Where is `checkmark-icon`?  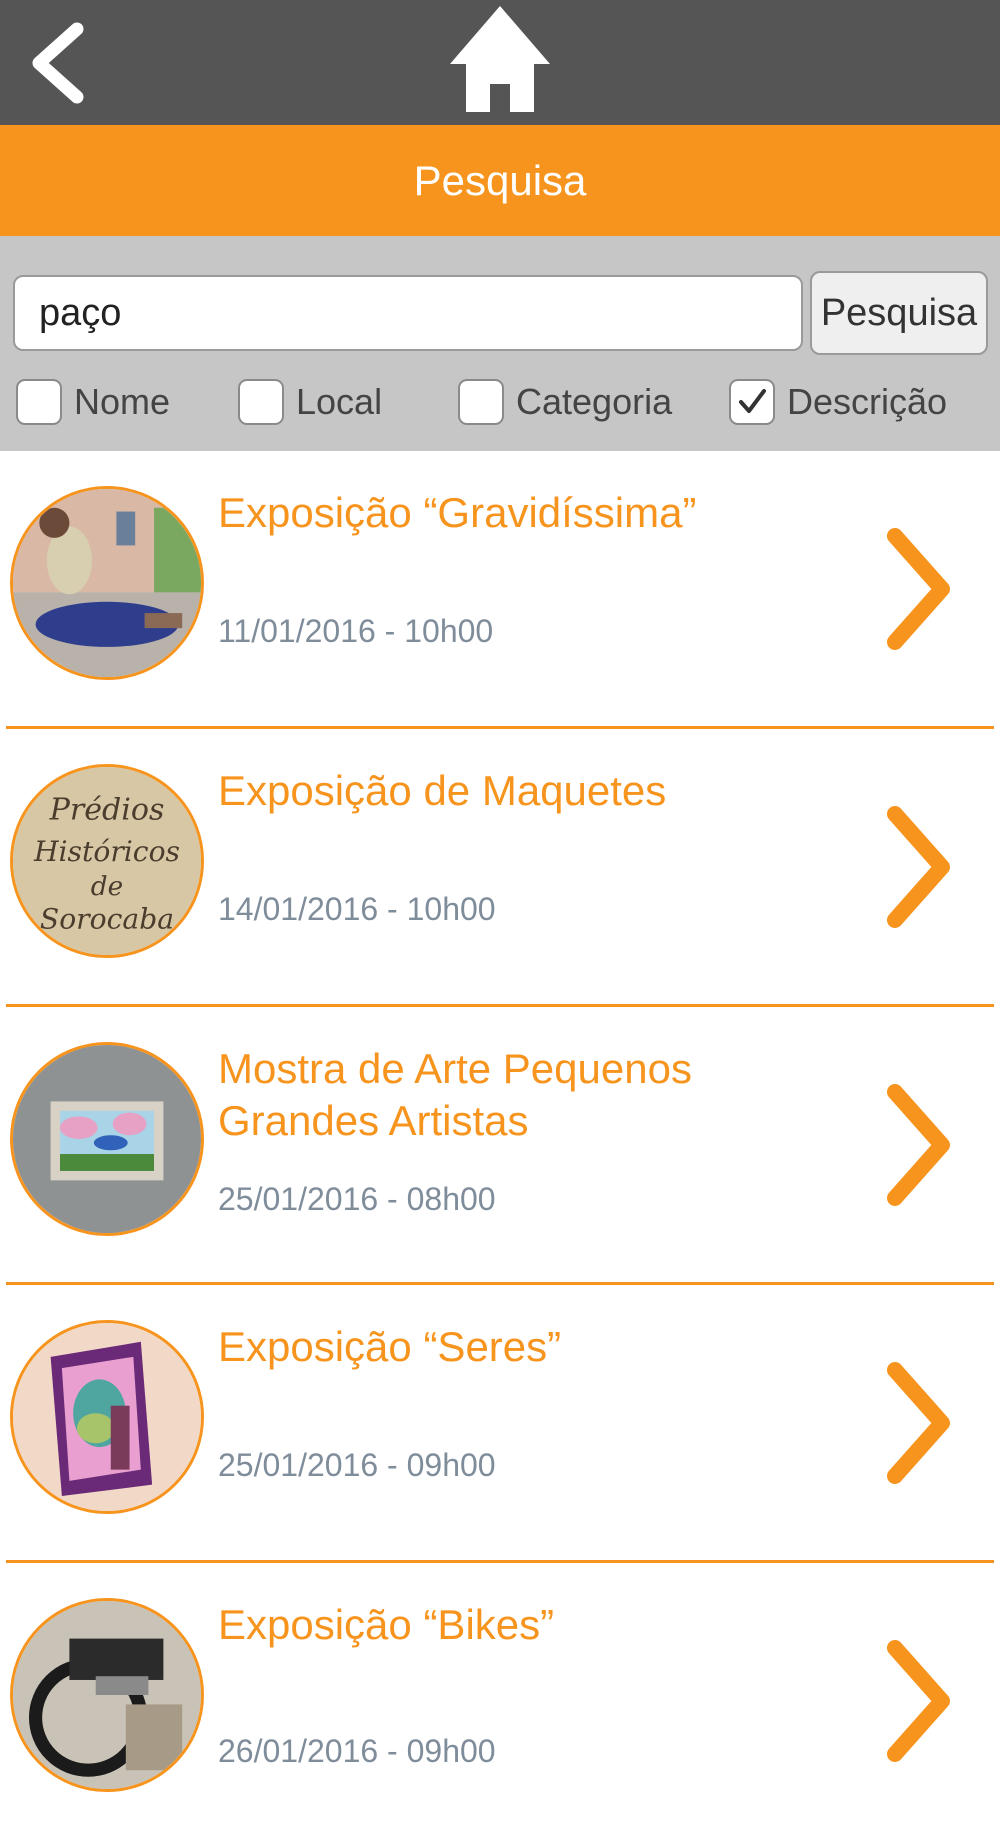 checkmark-icon is located at coordinates (752, 401).